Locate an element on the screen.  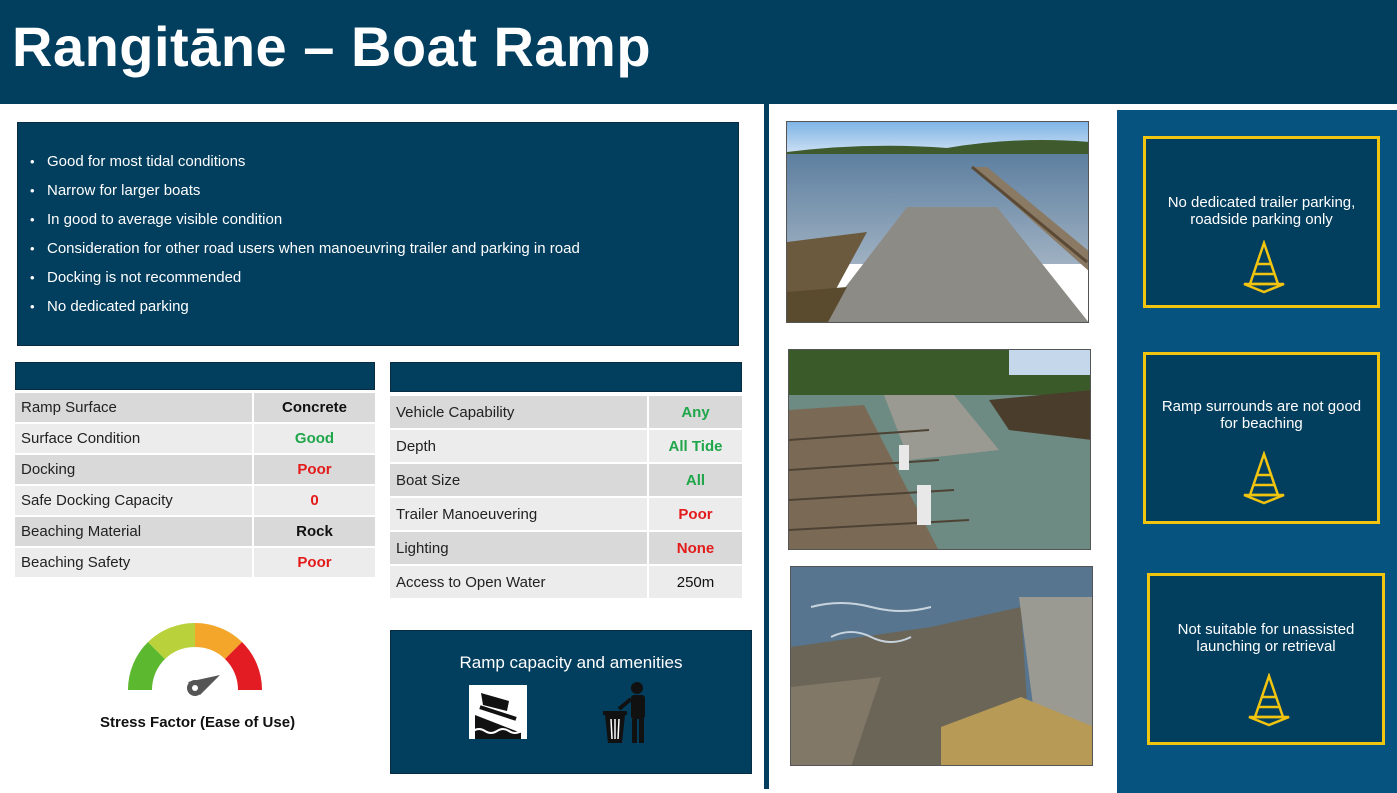
ramp-table-label: Beaching Safety is located at coordinates (133, 562).